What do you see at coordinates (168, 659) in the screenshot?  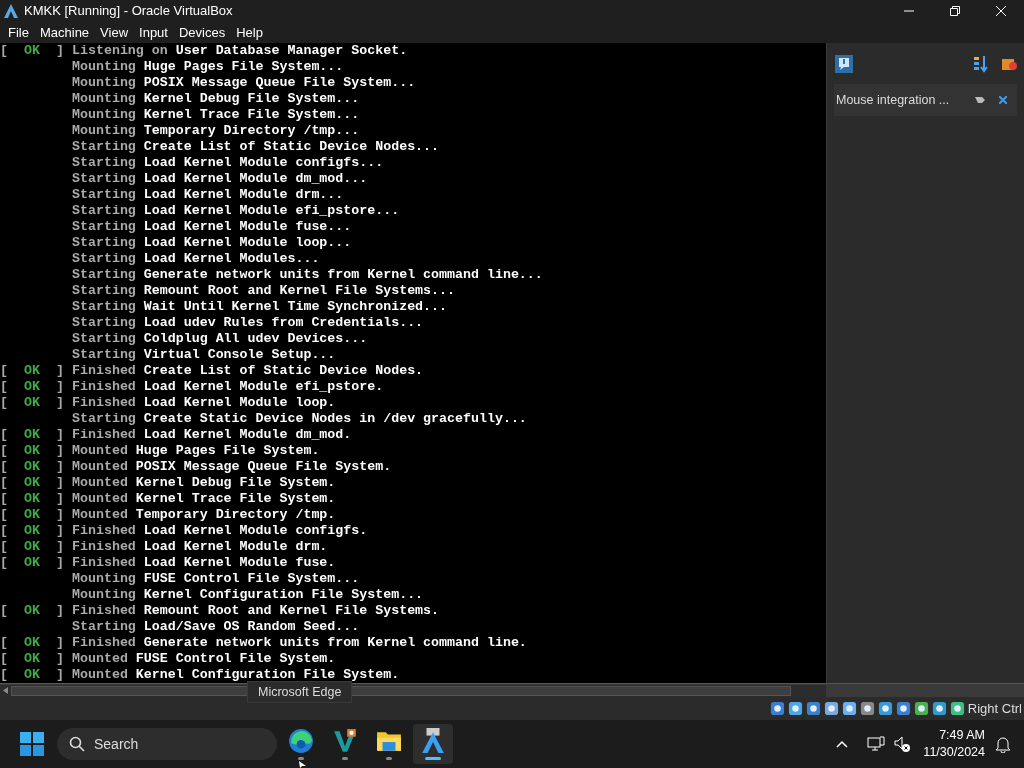 I see `console-line: [ OK ] Mounted FUSE Control File System.` at bounding box center [168, 659].